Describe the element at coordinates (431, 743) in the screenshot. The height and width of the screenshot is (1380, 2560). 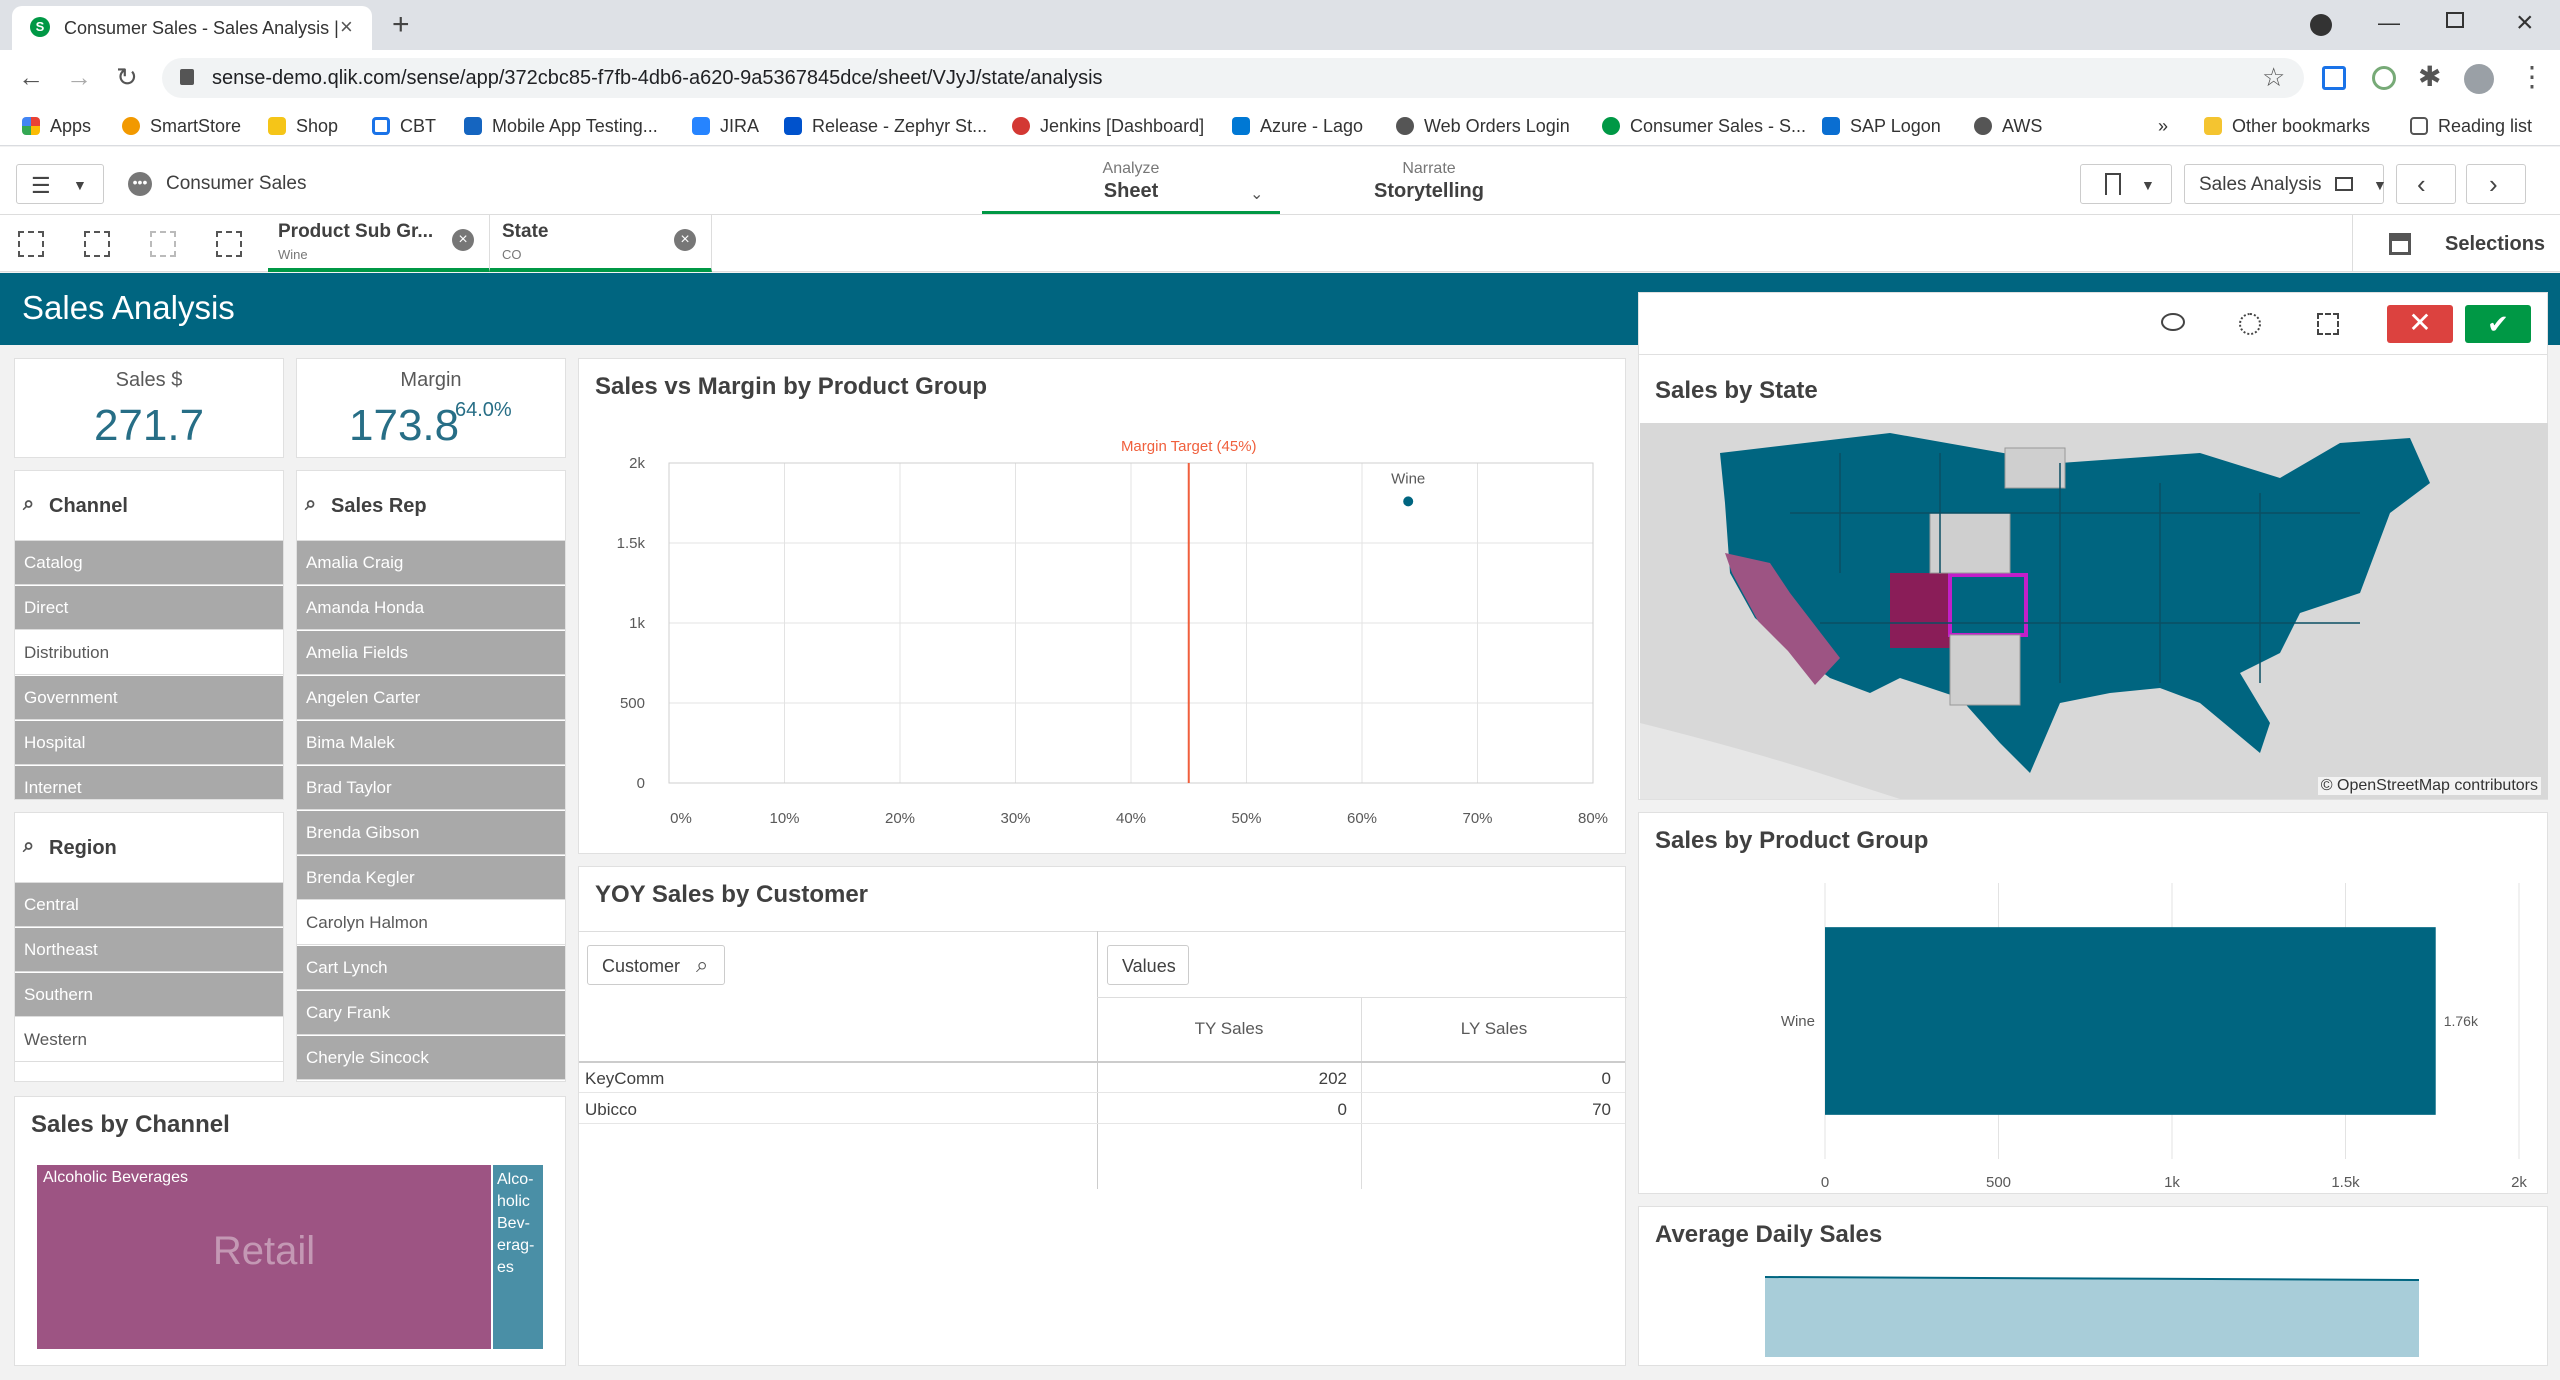
I see `sales-rep-item: Bima Malek` at that location.